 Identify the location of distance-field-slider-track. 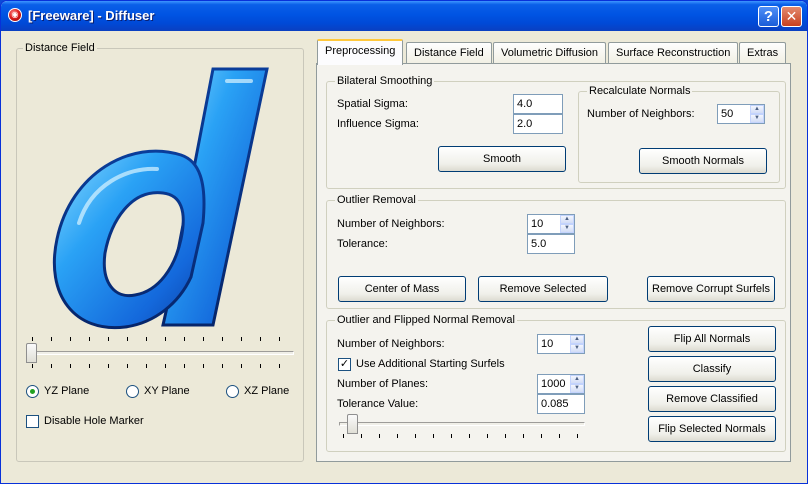
(161, 353).